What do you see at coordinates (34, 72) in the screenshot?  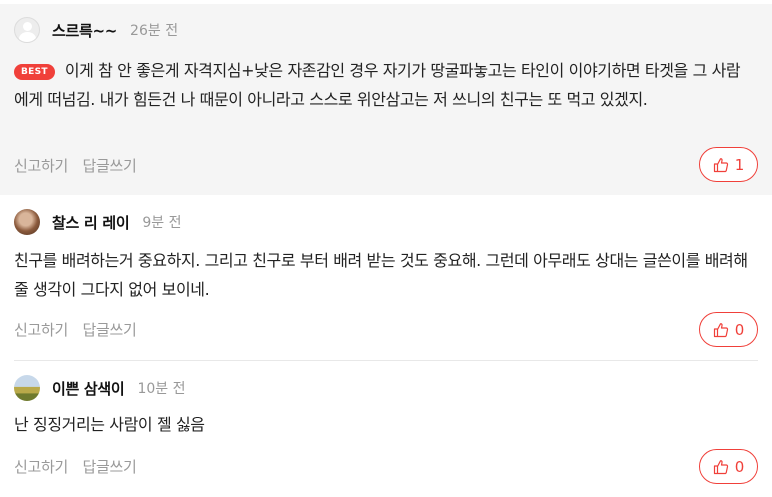 I see `best-badge: BEST` at bounding box center [34, 72].